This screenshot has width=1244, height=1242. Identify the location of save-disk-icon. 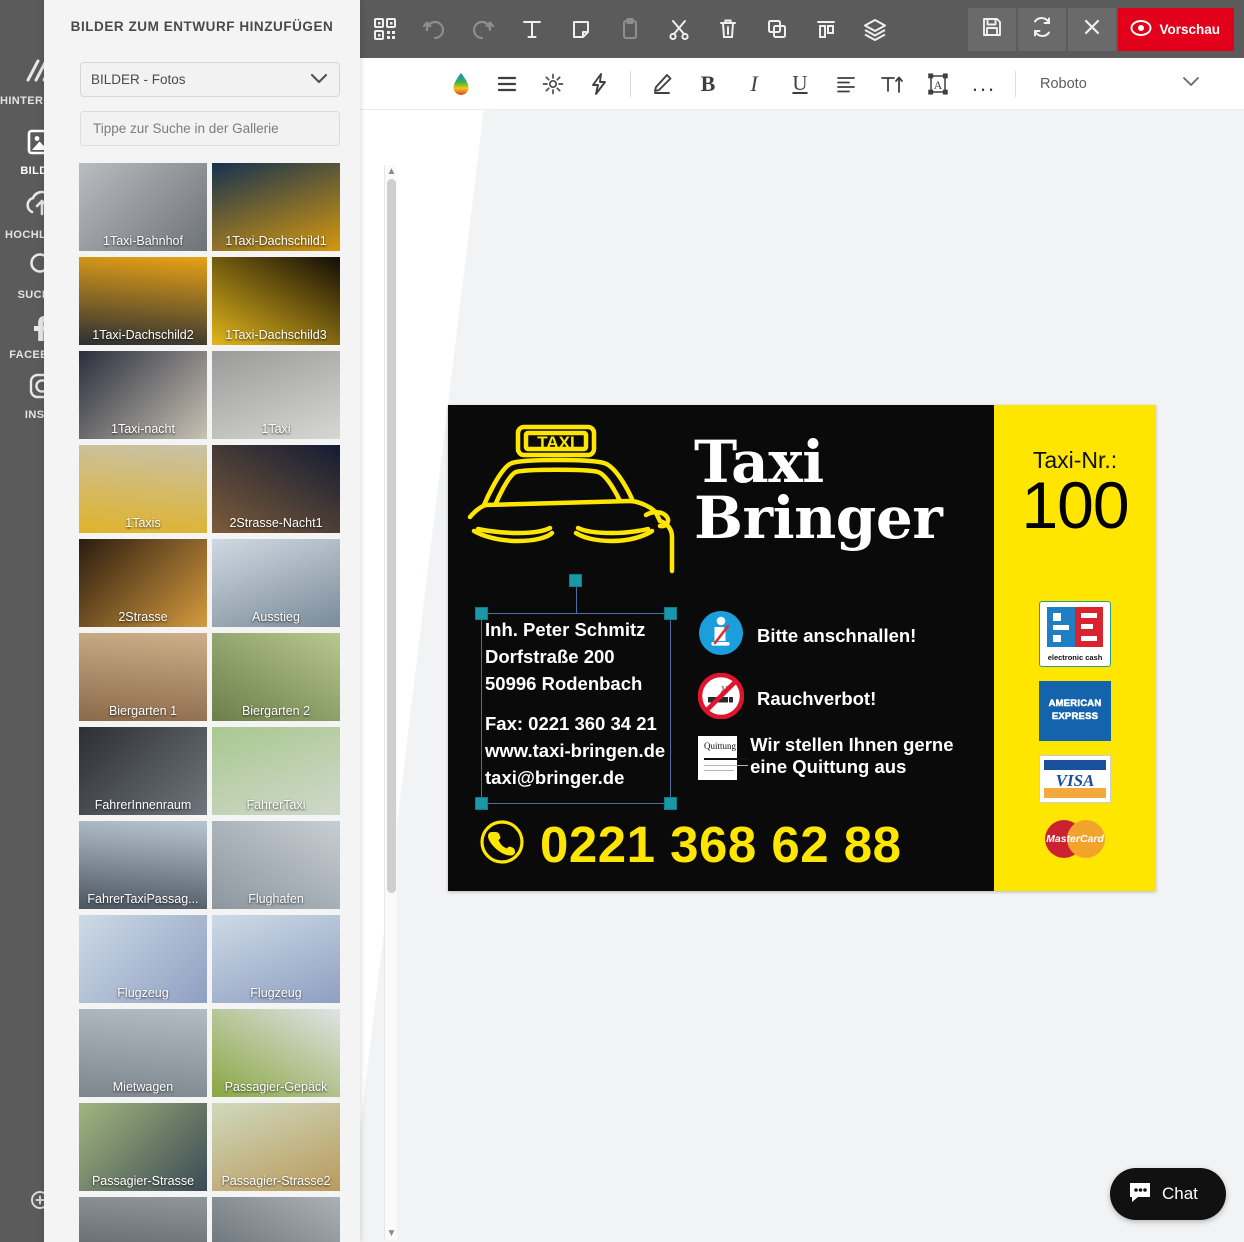
(992, 29).